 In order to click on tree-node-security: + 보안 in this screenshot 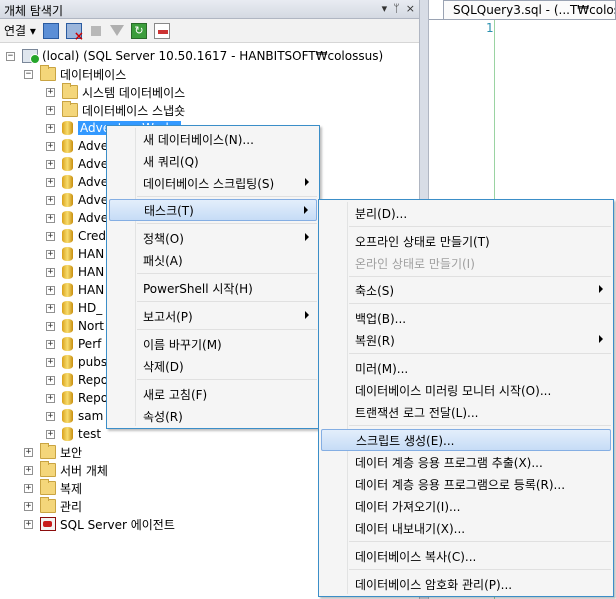, I will do `click(53, 452)`.